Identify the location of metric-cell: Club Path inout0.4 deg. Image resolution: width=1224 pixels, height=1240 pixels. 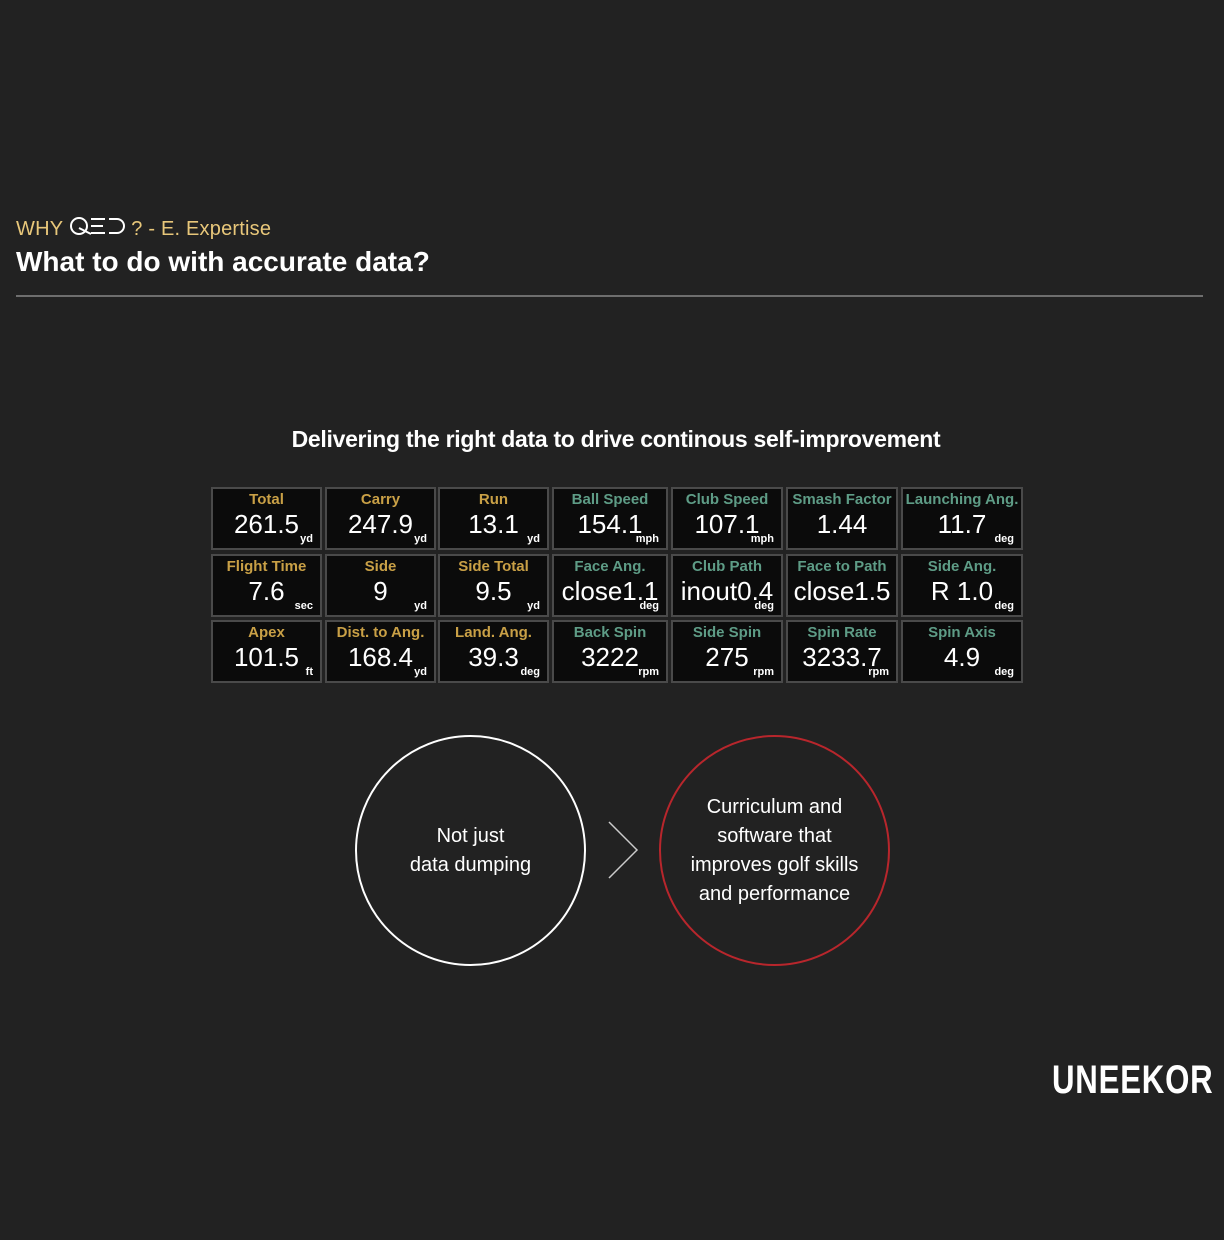
(727, 585).